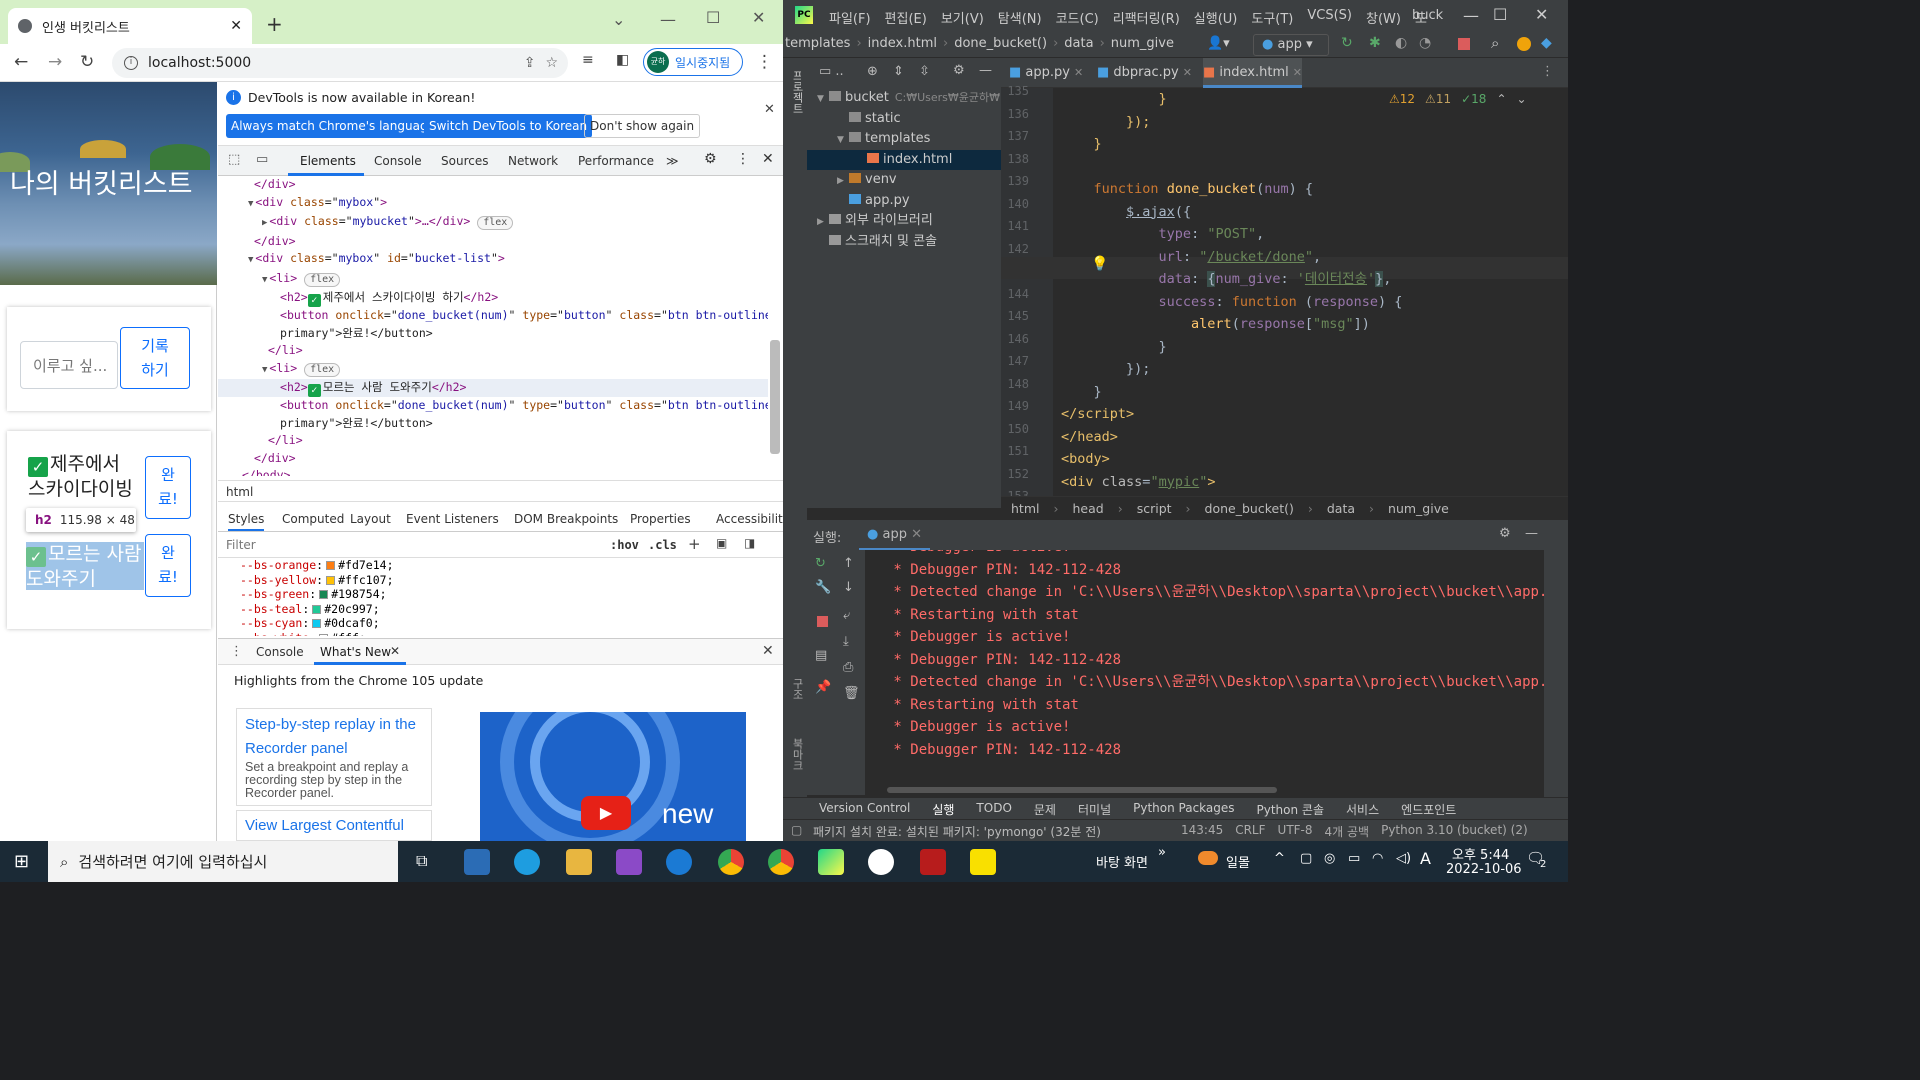  I want to click on layout-icon: ▤, so click(821, 655).